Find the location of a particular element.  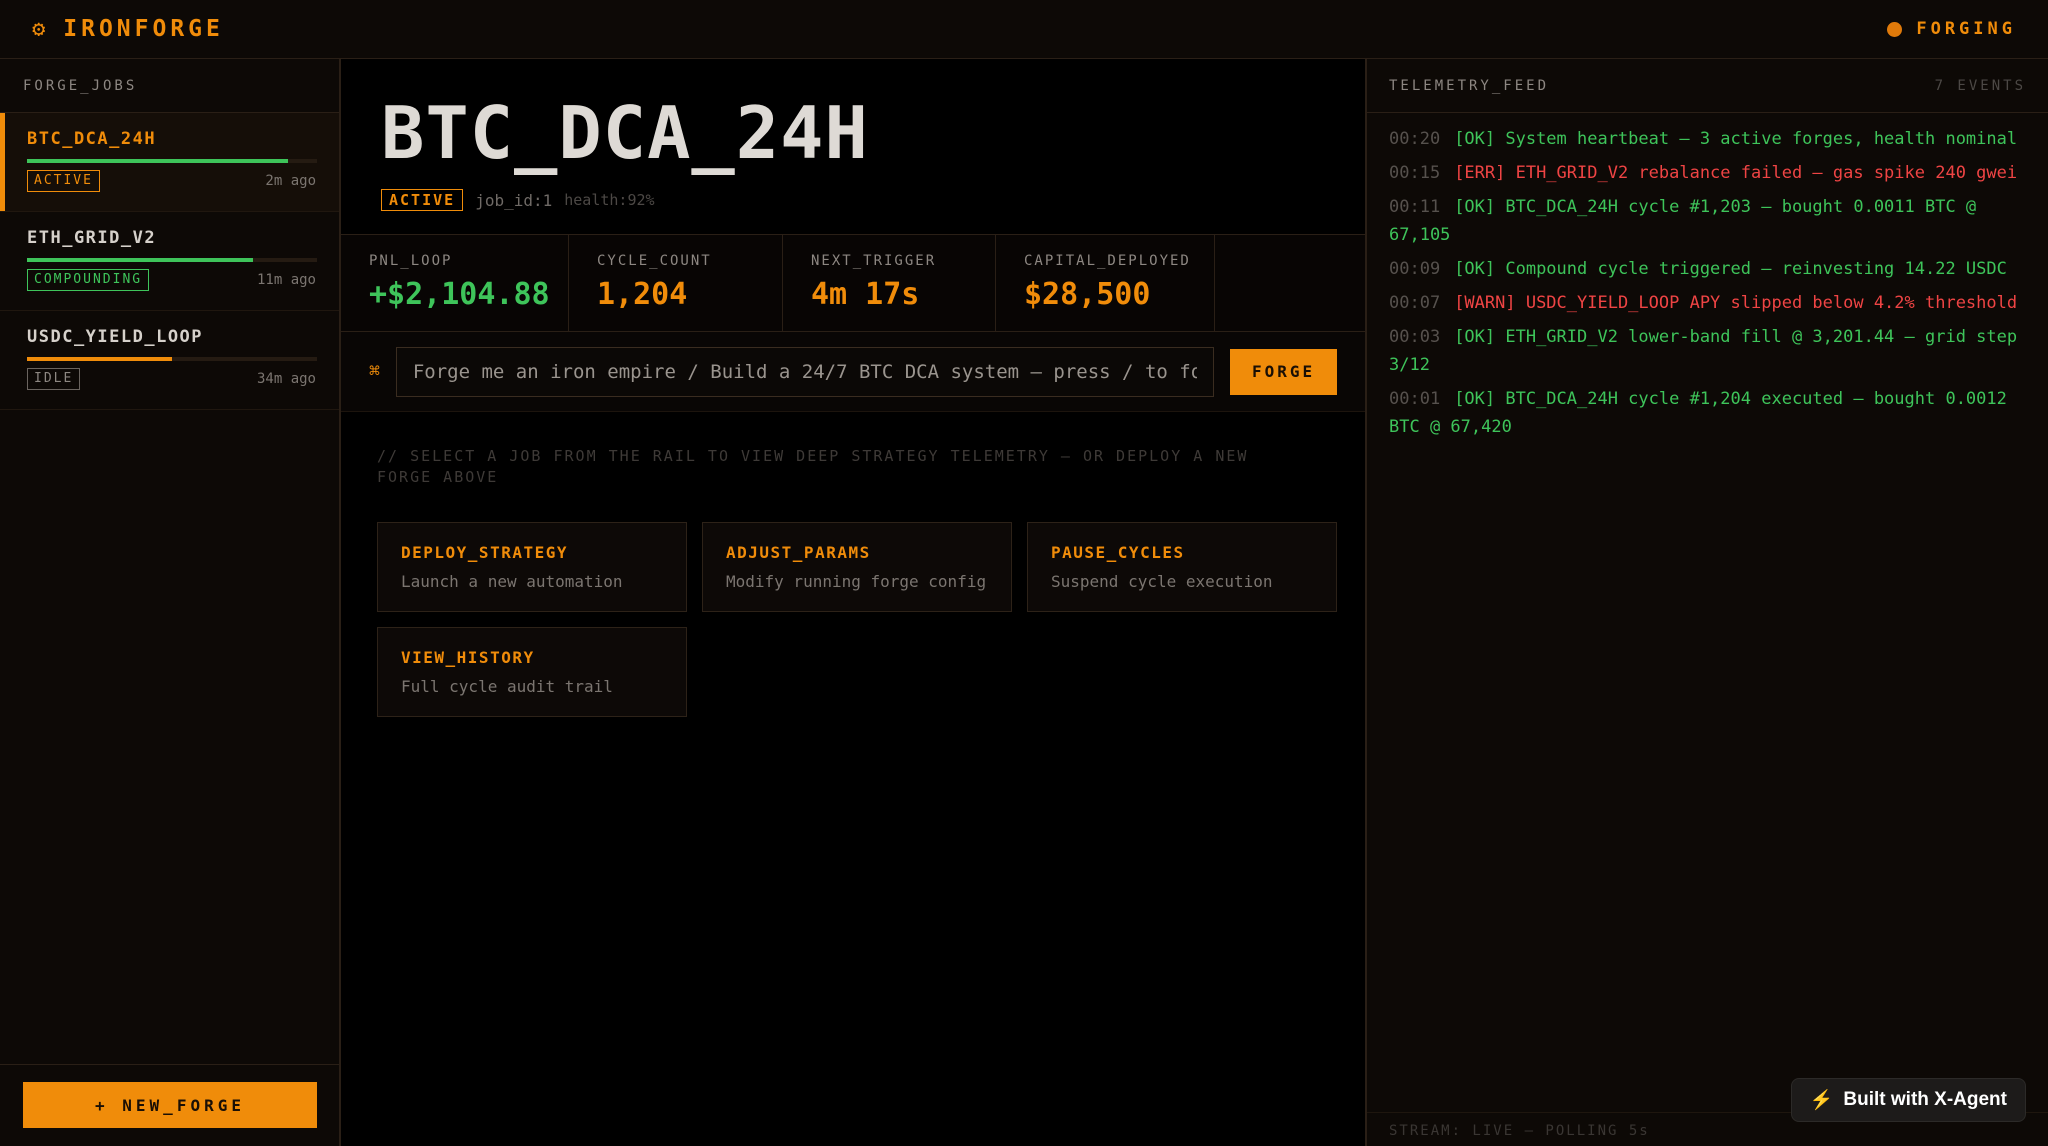

event-count: 7 EVENTS is located at coordinates (1980, 85).